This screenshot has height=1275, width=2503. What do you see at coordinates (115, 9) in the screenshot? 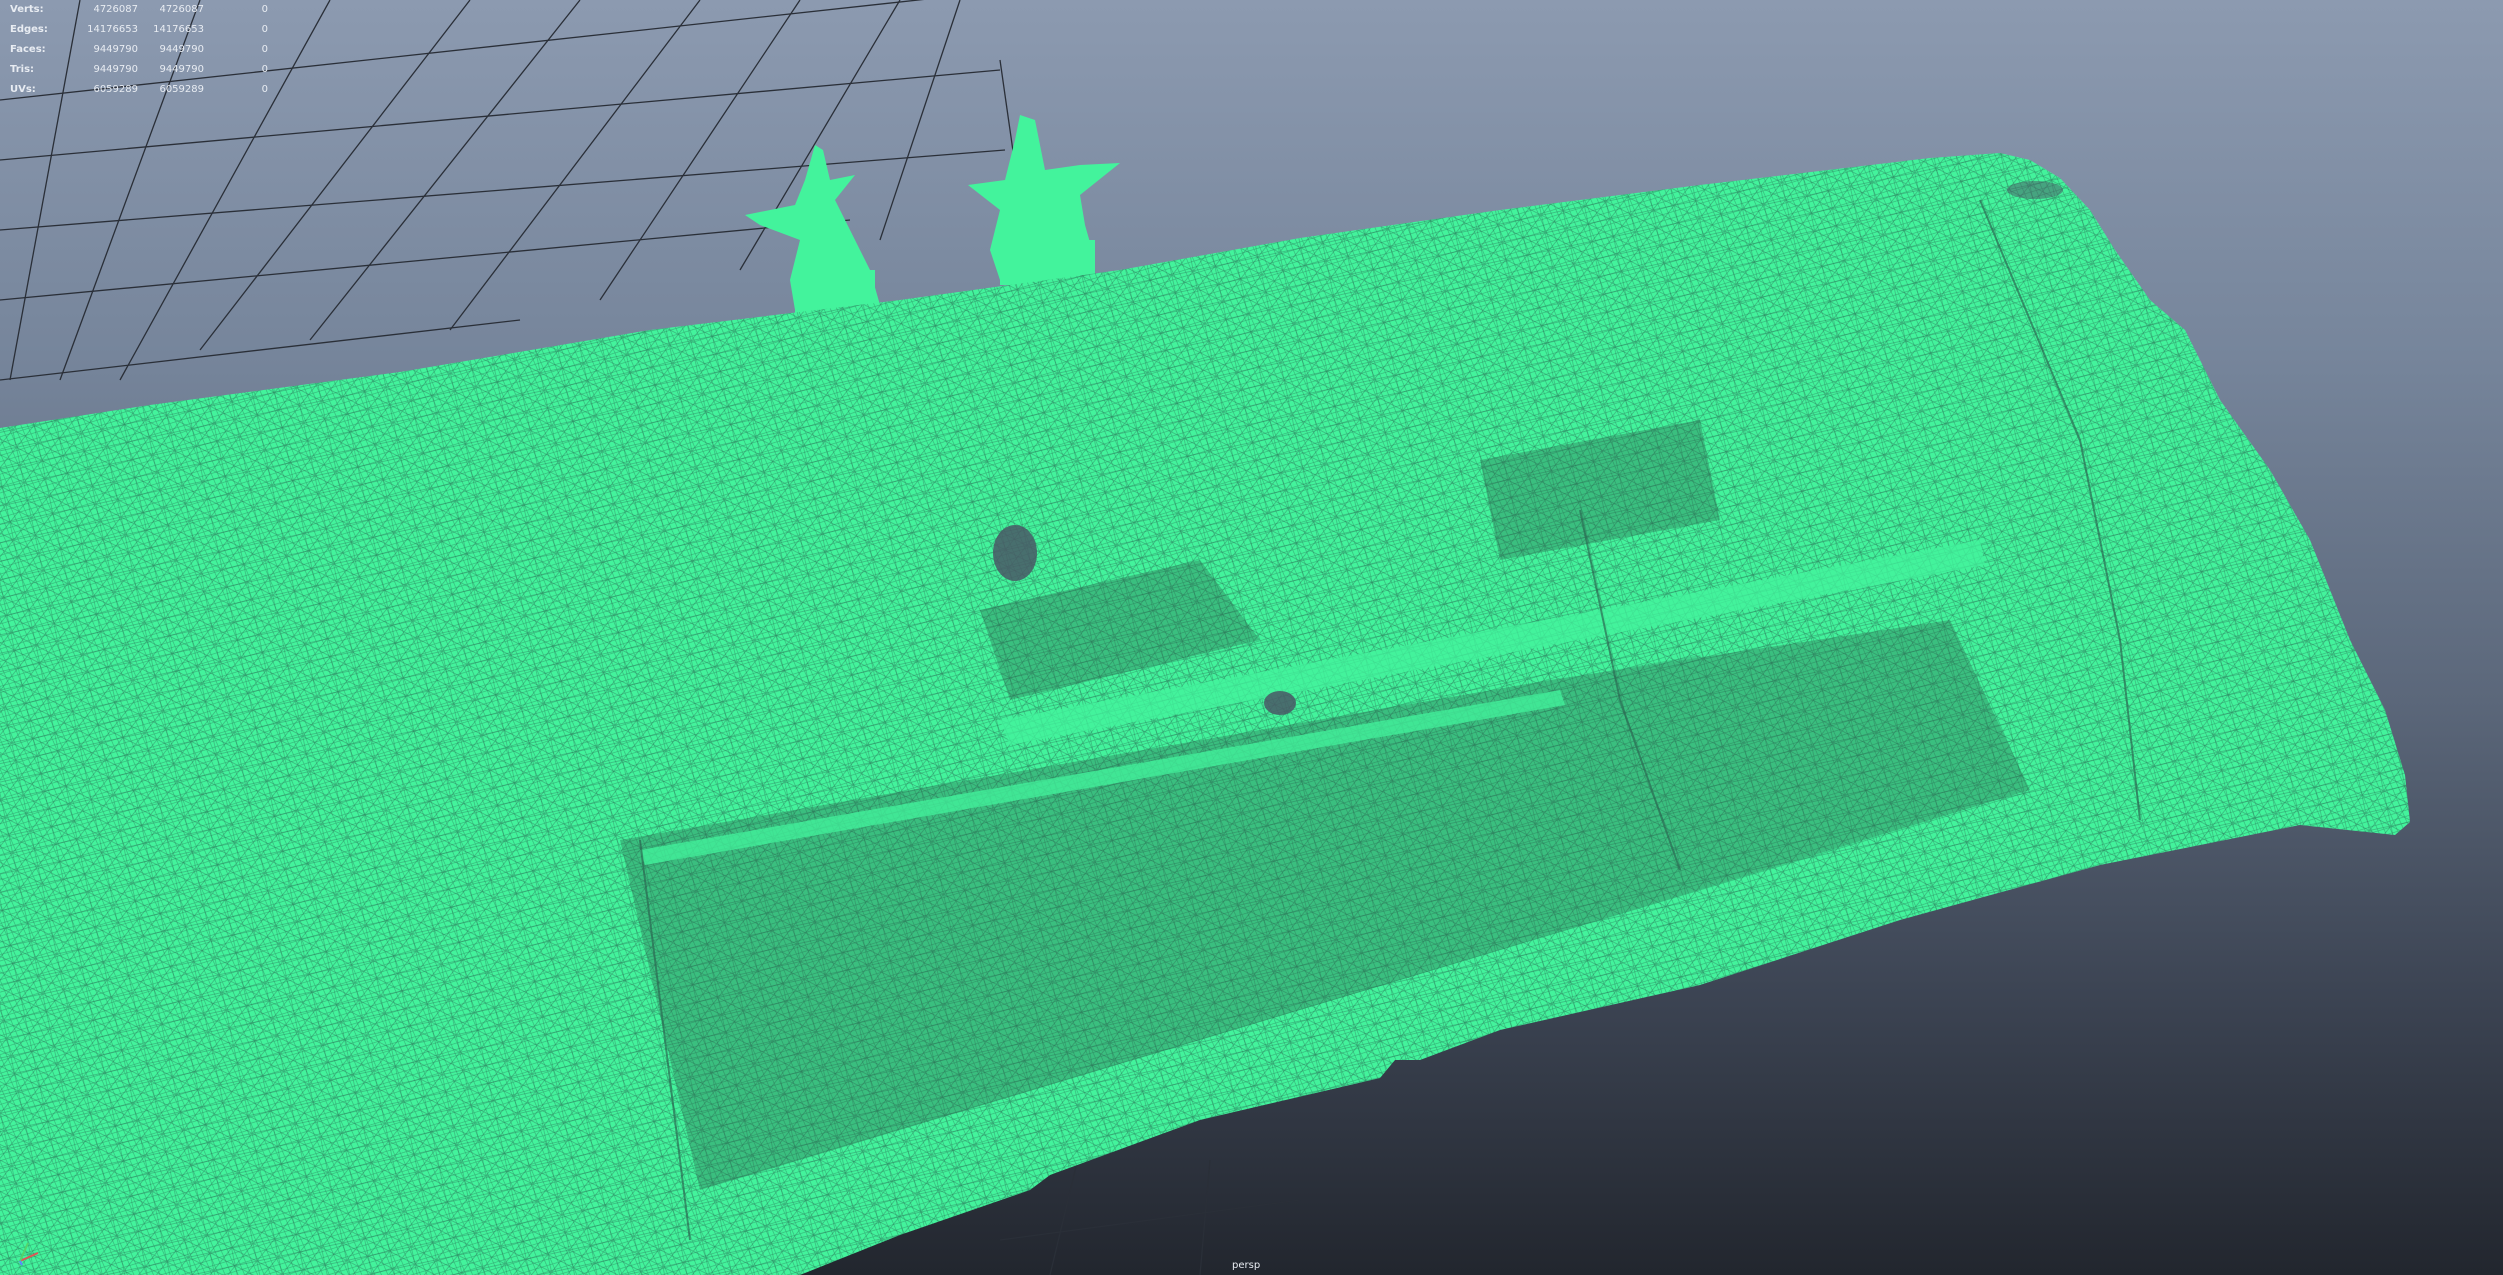
I see `hud-value-object: 4726087` at bounding box center [115, 9].